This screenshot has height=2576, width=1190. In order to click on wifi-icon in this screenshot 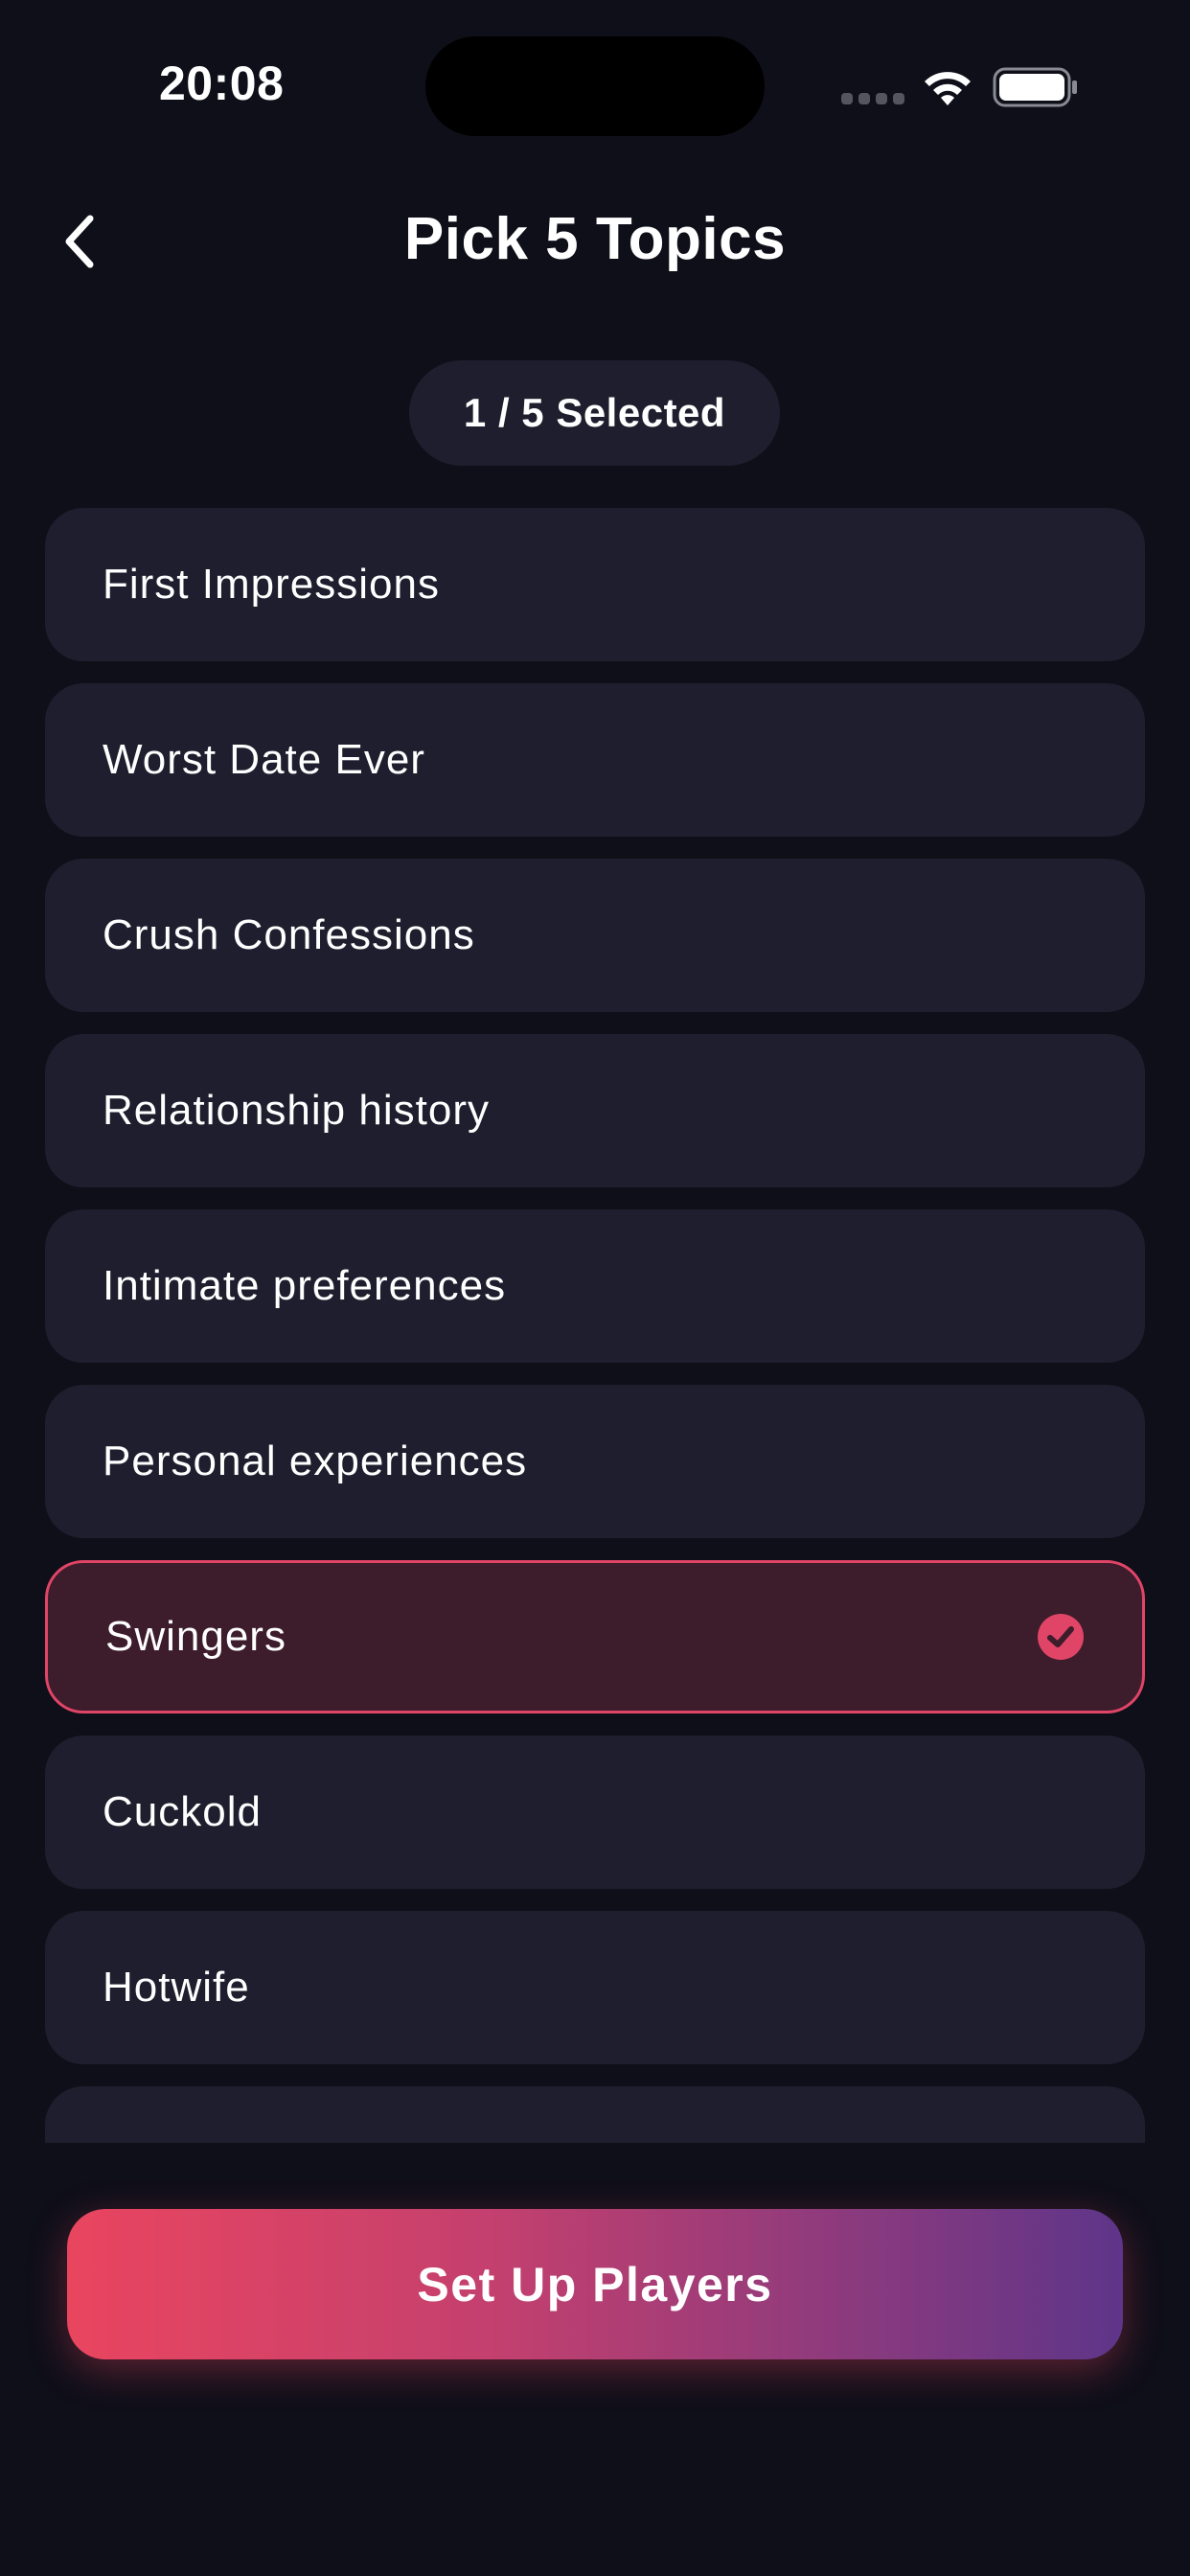, I will do `click(948, 88)`.